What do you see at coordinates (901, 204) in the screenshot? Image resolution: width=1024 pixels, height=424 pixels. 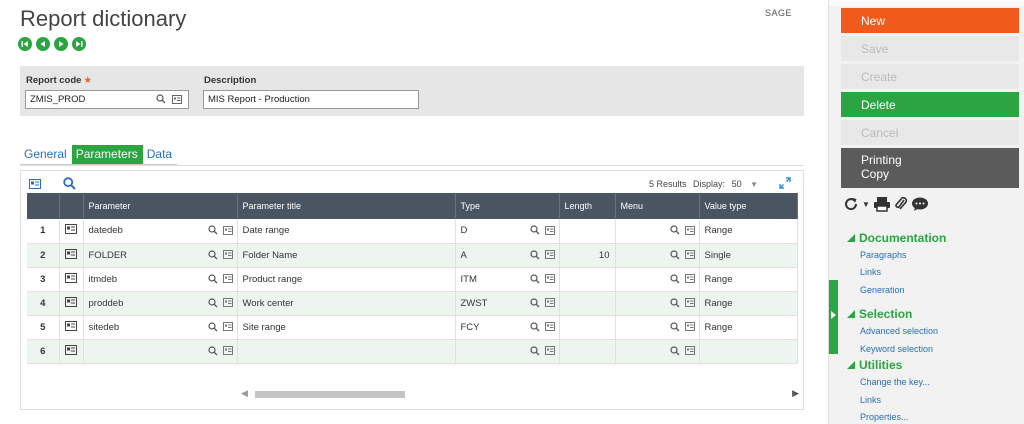 I see `attachment-icon` at bounding box center [901, 204].